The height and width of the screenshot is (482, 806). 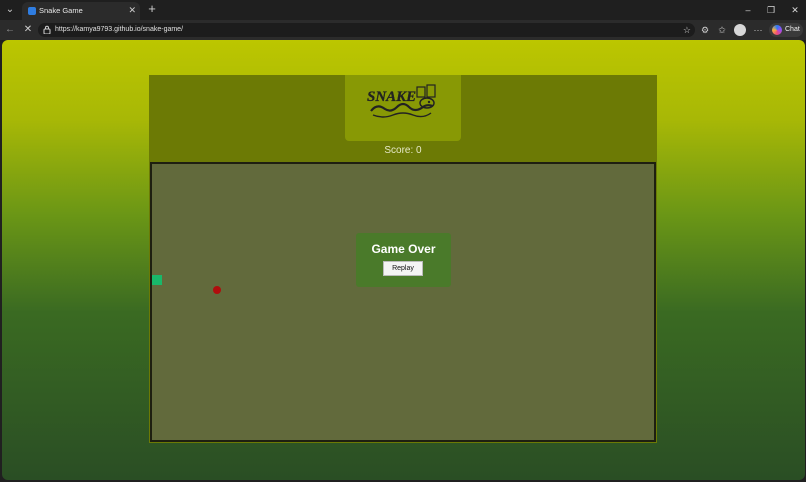 I want to click on restore-button: ❐, so click(x=771, y=10).